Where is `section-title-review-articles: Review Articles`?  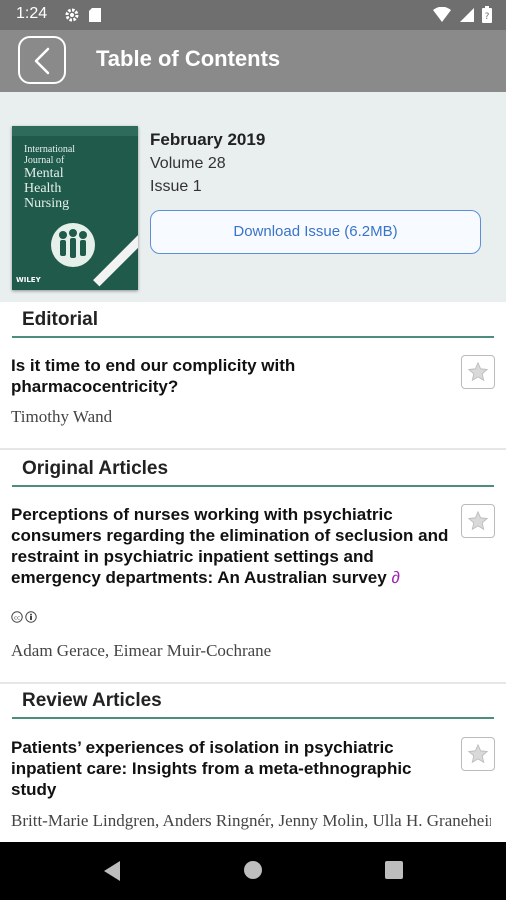 section-title-review-articles: Review Articles is located at coordinates (92, 700).